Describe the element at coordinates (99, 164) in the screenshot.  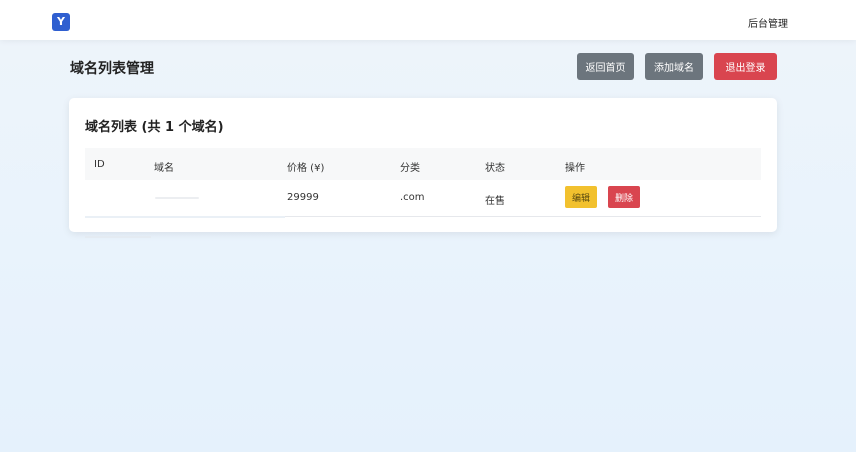
I see `column-header-id: ID` at that location.